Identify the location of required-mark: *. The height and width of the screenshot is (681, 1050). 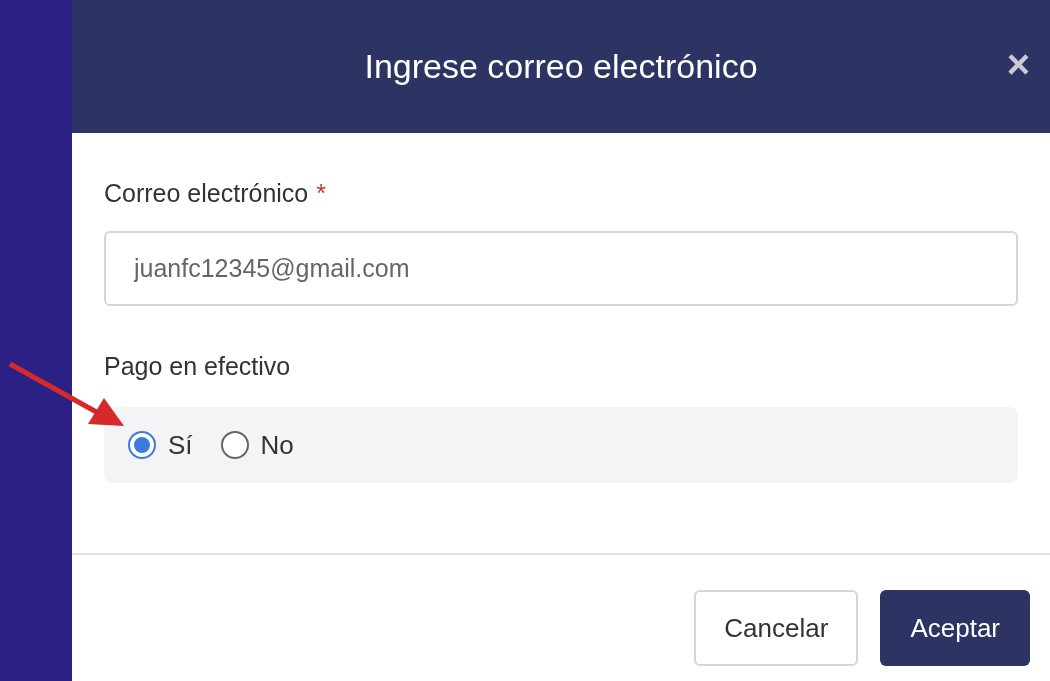
(321, 193).